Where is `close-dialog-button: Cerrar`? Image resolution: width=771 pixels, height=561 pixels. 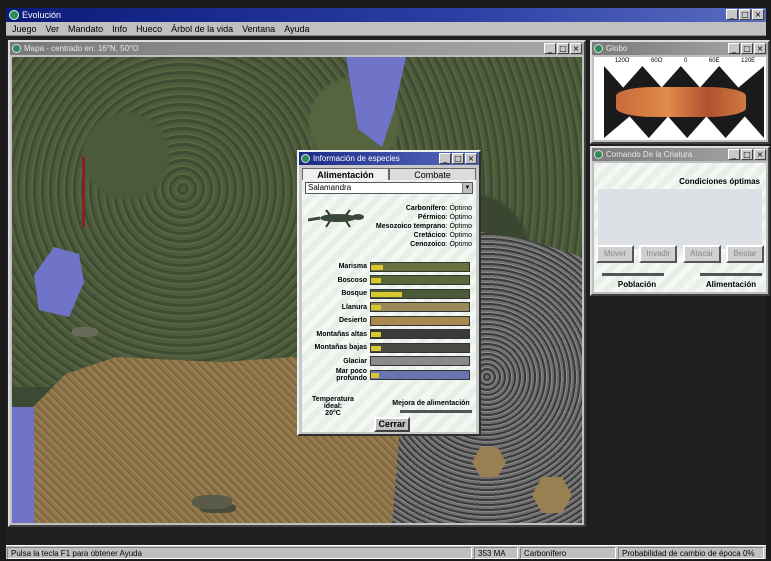
close-dialog-button: Cerrar is located at coordinates (392, 424).